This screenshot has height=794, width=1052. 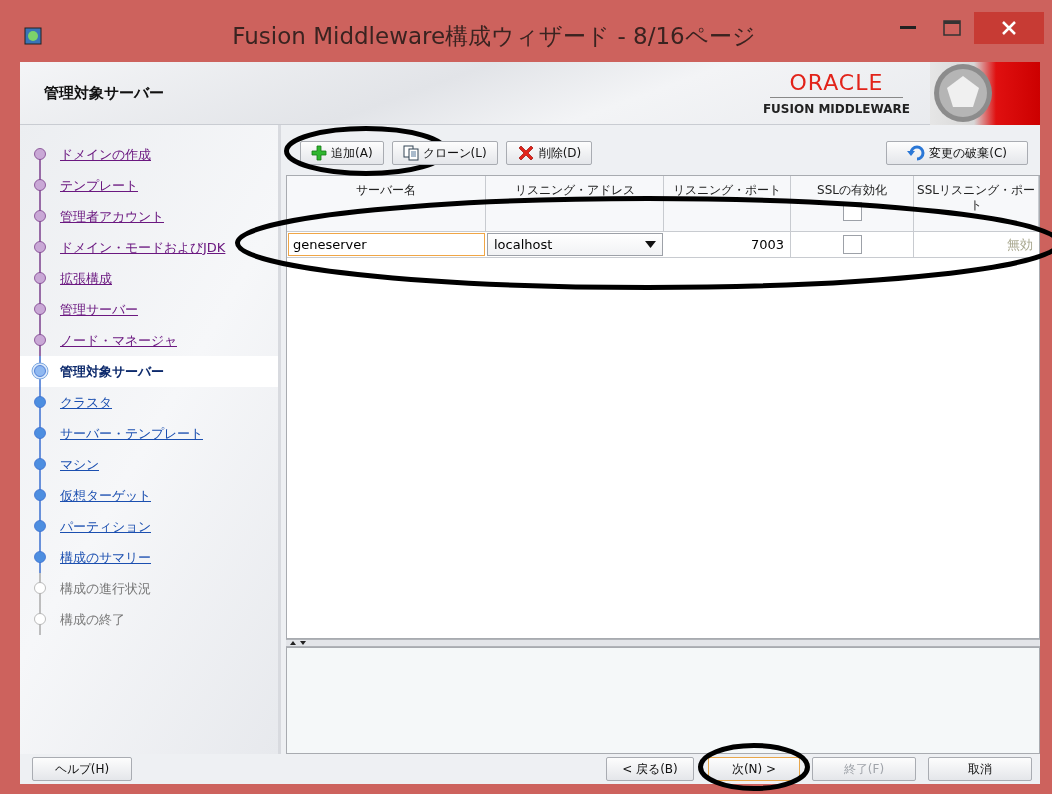 I want to click on step-link: ドメインの作成, so click(x=105, y=154).